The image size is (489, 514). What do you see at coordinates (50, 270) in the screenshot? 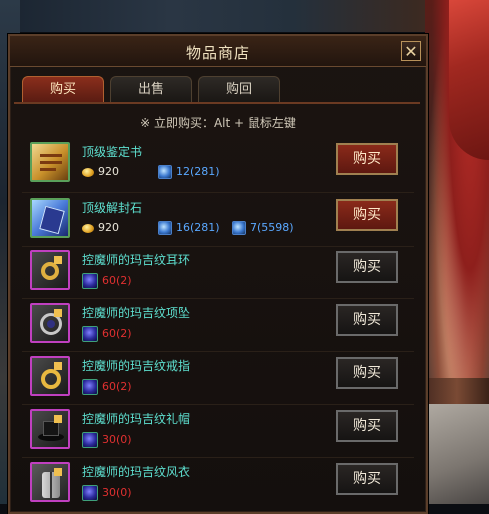
I see `earring-icon` at bounding box center [50, 270].